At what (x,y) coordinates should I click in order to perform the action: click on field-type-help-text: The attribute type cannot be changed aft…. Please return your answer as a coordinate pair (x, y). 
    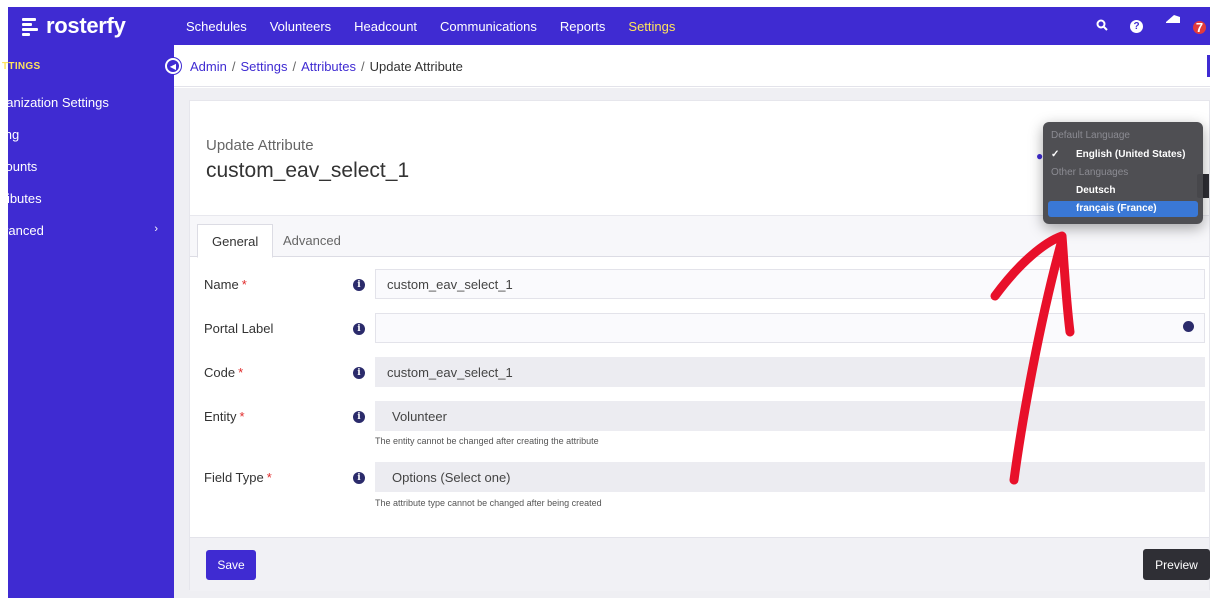
    Looking at the image, I should click on (488, 503).